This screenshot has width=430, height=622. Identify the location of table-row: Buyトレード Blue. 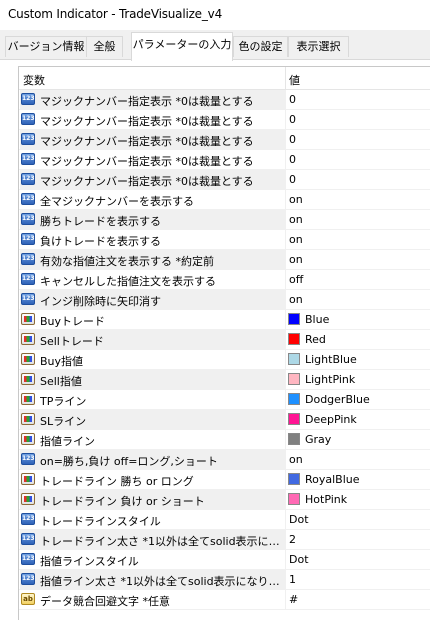
(224, 320).